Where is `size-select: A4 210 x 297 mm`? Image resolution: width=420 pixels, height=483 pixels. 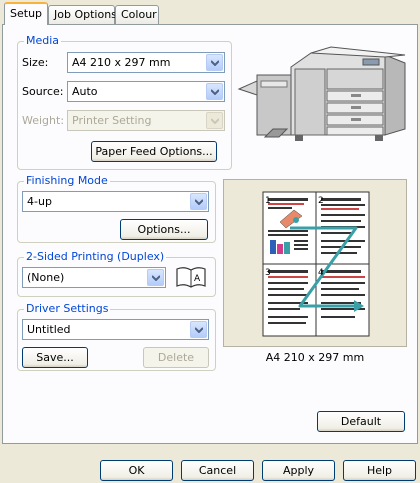 size-select: A4 210 x 297 mm is located at coordinates (146, 62).